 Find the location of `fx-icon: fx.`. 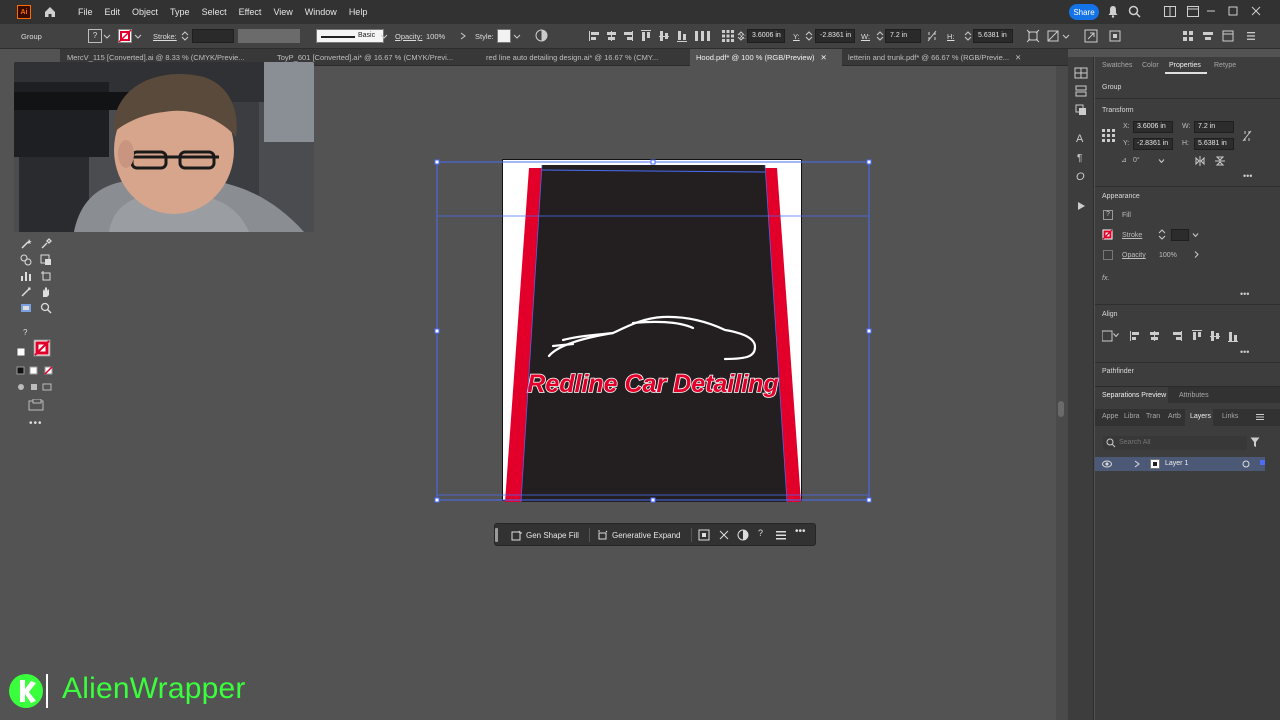

fx-icon: fx. is located at coordinates (1105, 278).